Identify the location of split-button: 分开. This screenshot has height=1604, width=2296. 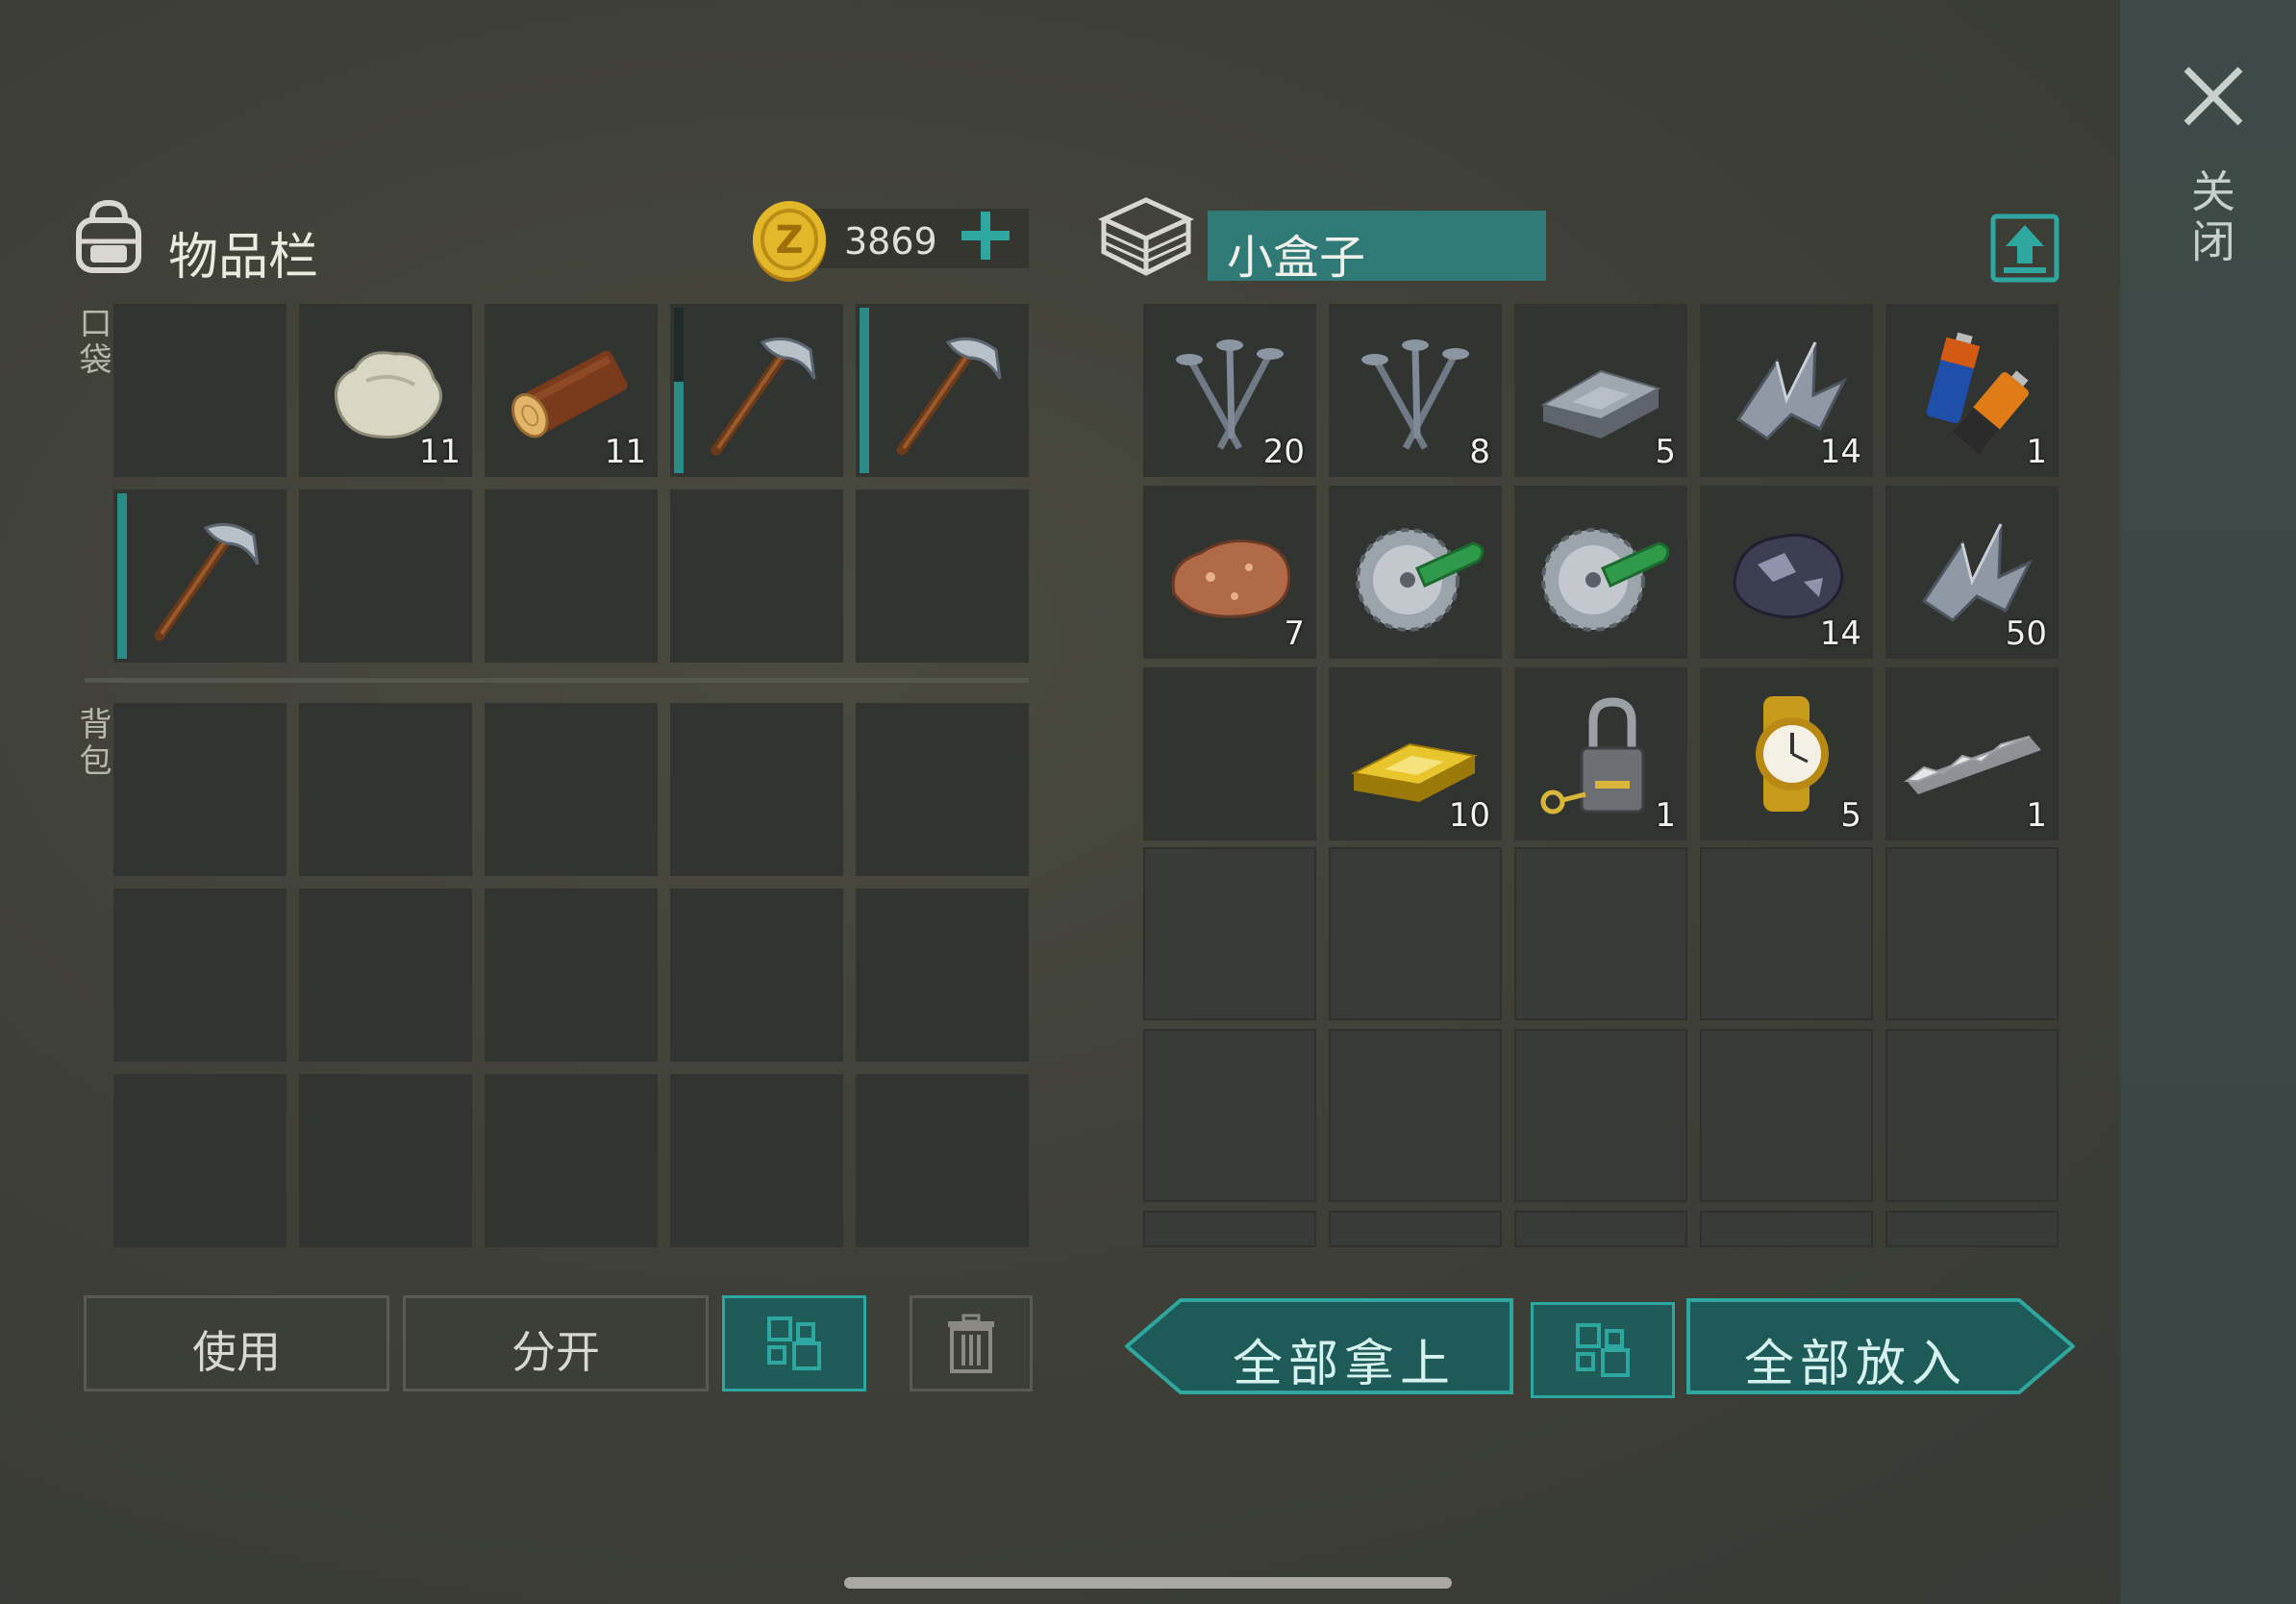
(556, 1343).